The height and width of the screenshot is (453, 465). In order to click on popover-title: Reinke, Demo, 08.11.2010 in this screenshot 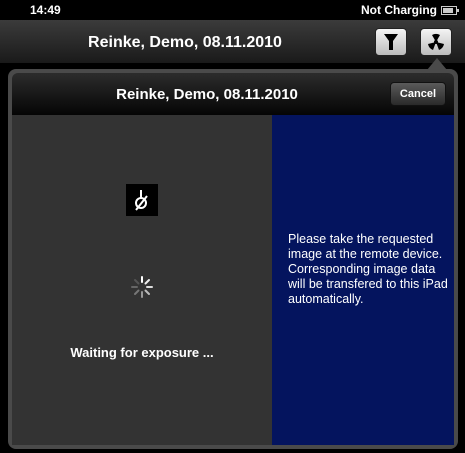, I will do `click(207, 94)`.